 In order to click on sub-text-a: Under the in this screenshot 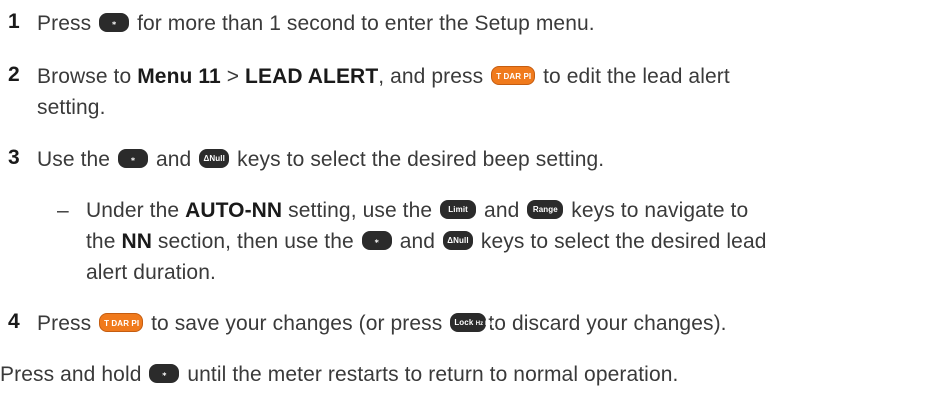, I will do `click(133, 210)`.